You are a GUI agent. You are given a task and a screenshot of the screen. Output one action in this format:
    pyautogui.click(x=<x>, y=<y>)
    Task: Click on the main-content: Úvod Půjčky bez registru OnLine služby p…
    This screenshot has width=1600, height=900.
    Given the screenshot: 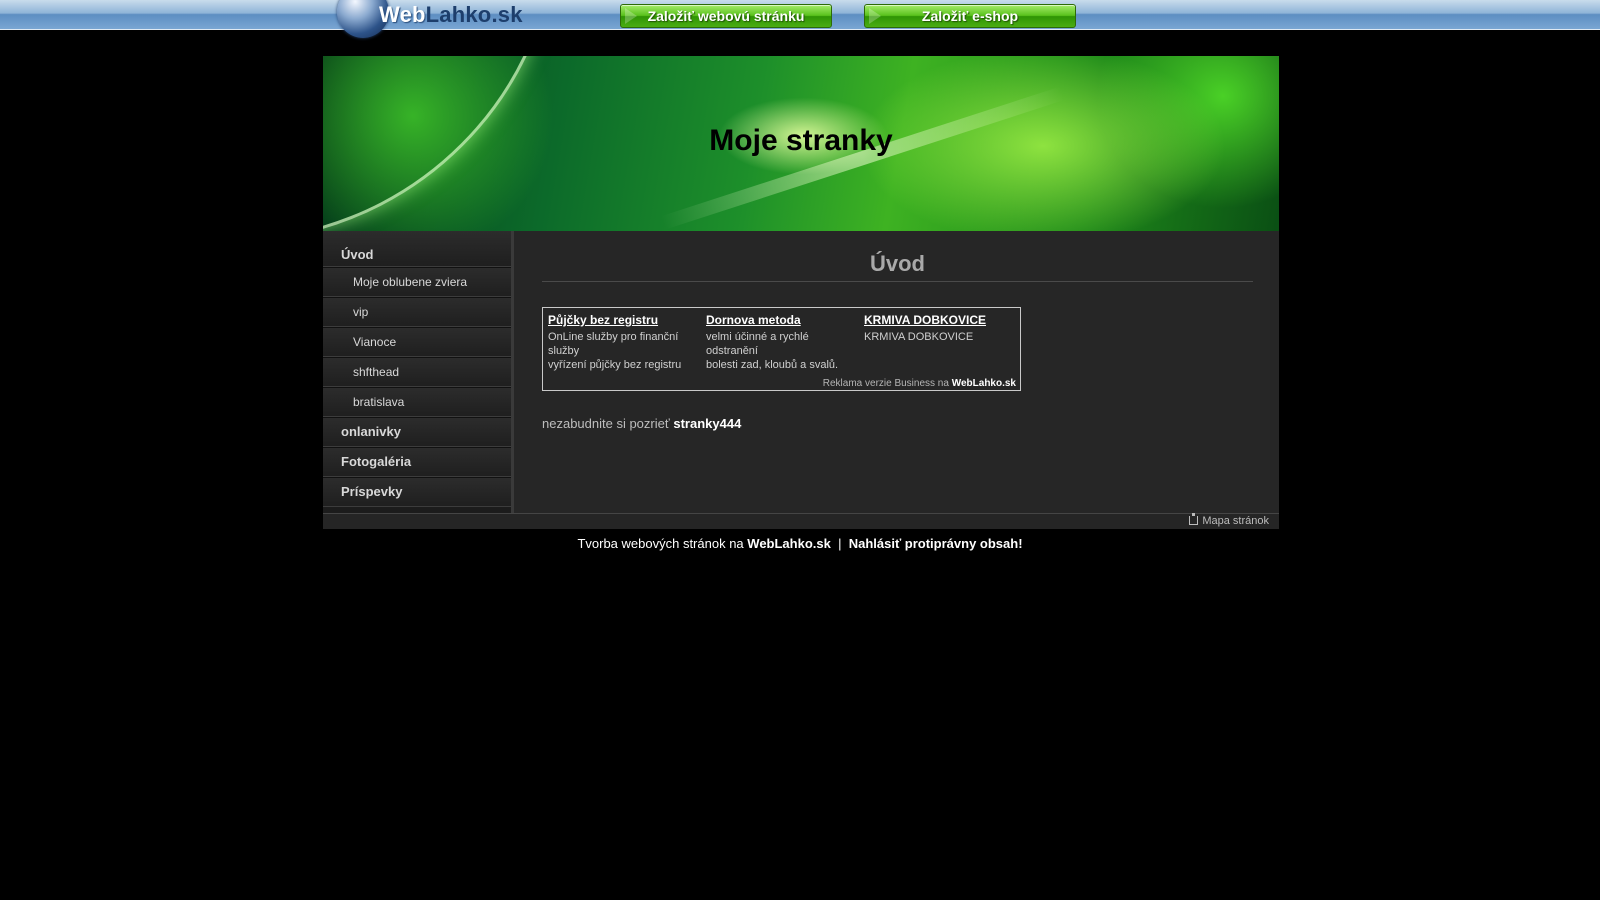 What is the action you would take?
    pyautogui.click(x=897, y=372)
    